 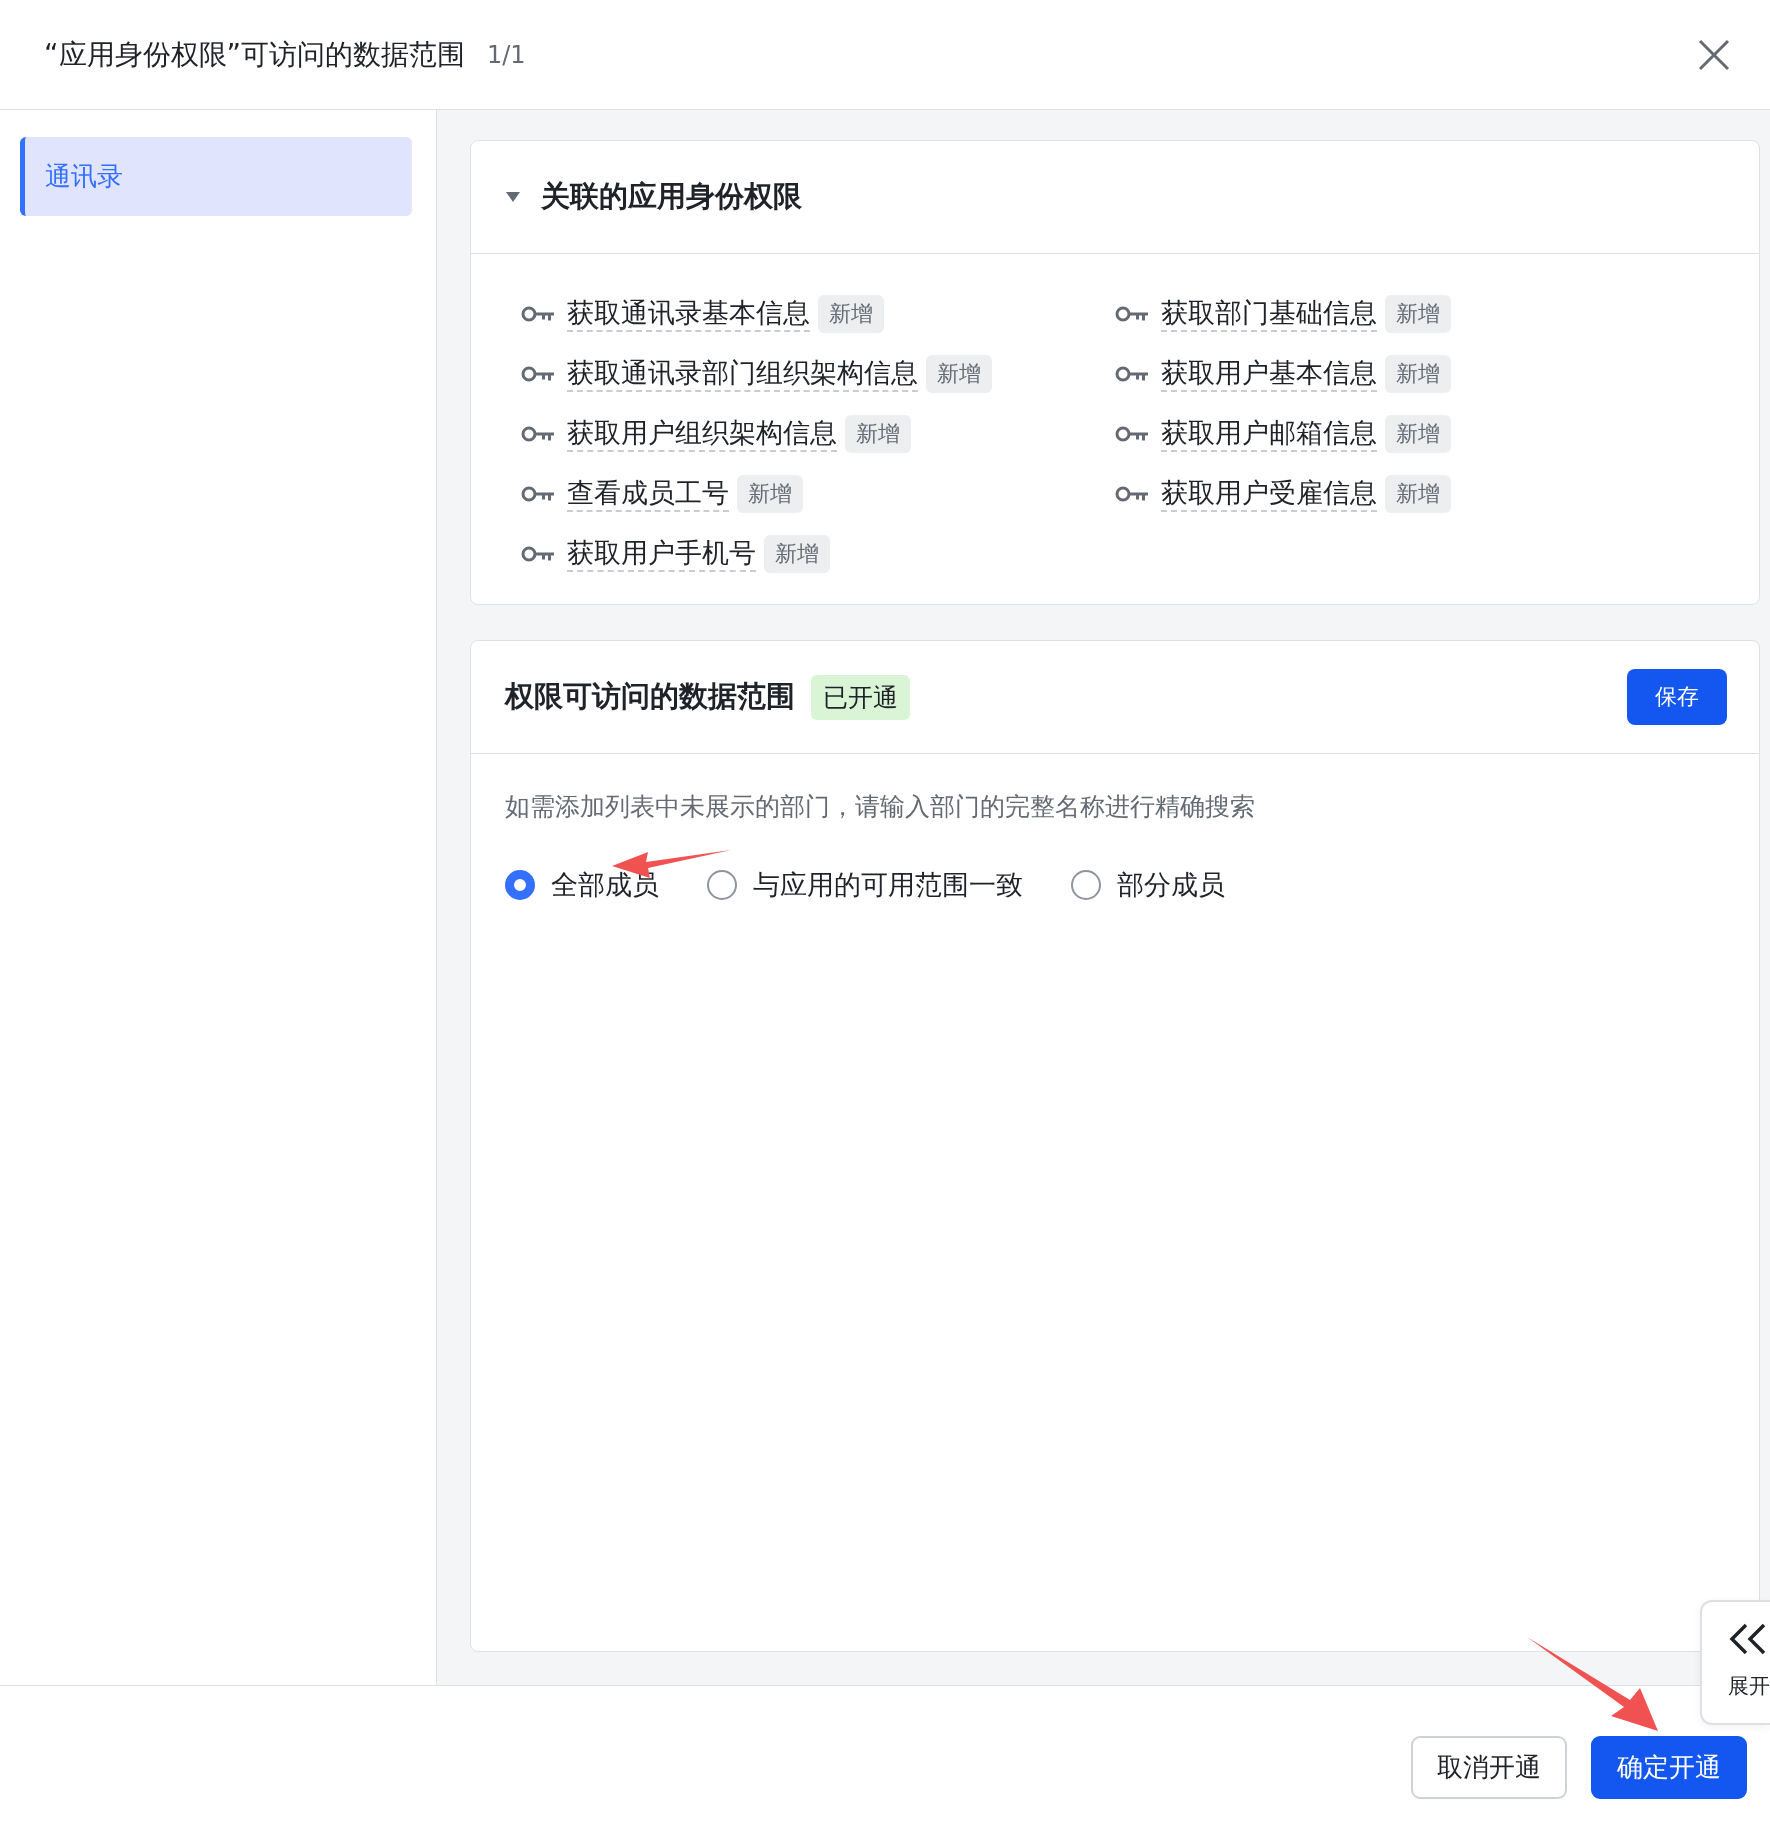 I want to click on permission-name: 获取用户手机号, so click(x=661, y=554).